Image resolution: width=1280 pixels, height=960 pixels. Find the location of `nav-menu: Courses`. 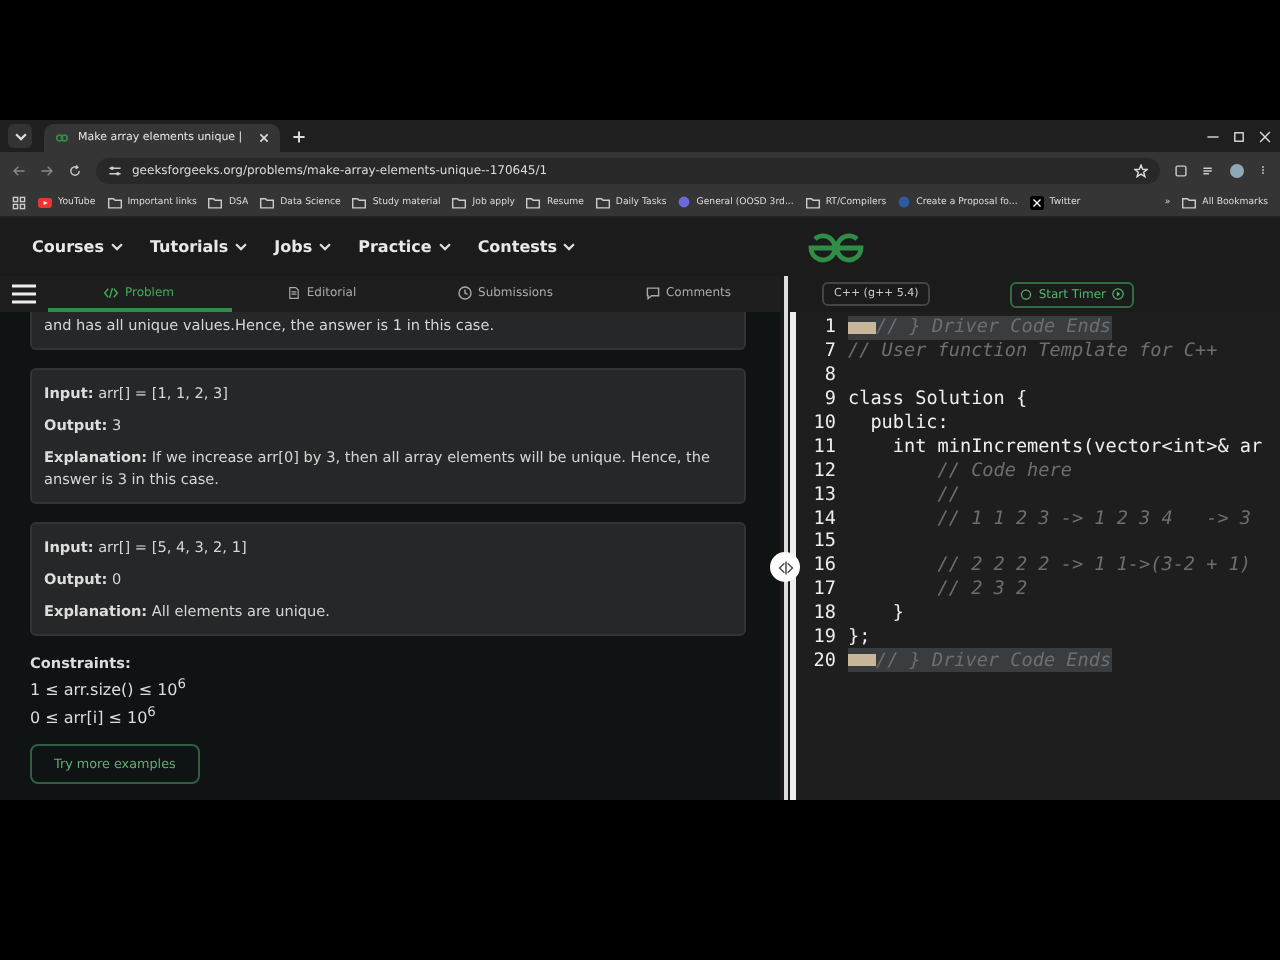

nav-menu: Courses is located at coordinates (78, 247).